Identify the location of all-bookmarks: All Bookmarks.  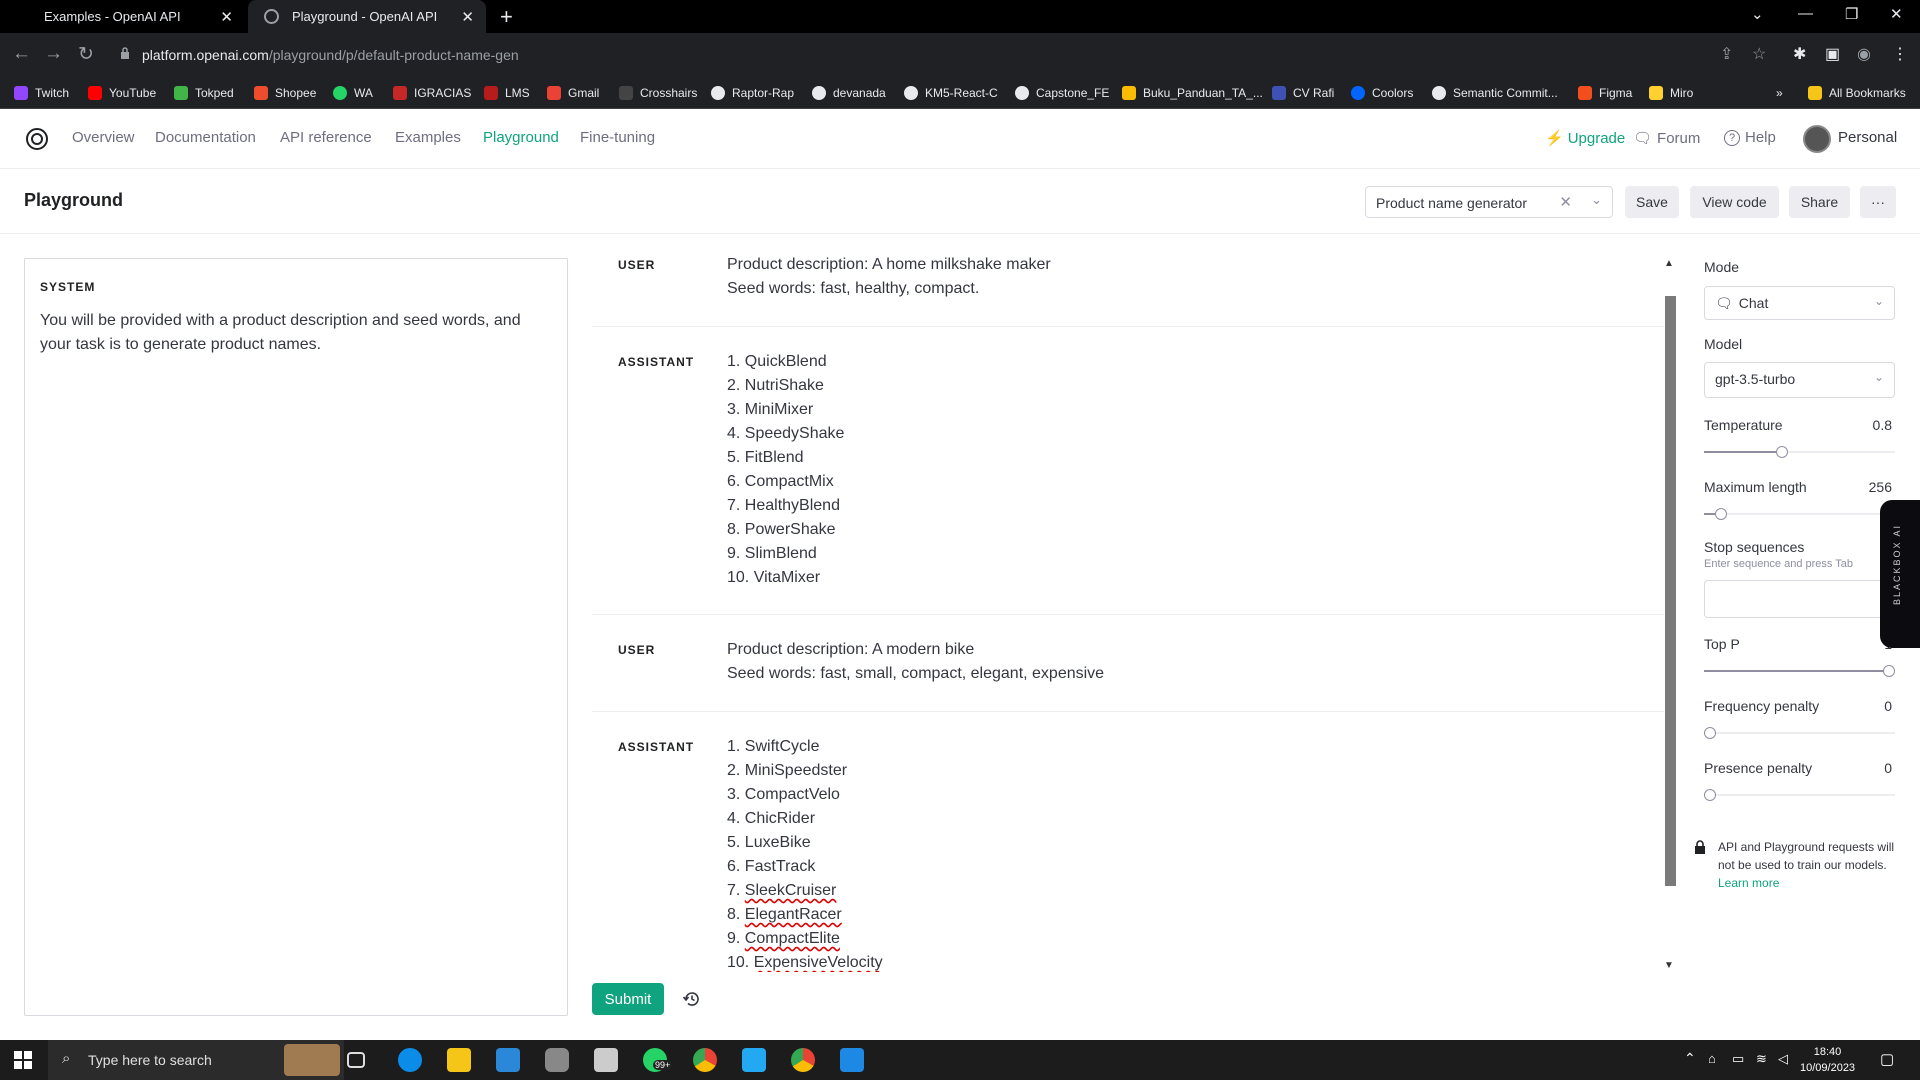
(1857, 93).